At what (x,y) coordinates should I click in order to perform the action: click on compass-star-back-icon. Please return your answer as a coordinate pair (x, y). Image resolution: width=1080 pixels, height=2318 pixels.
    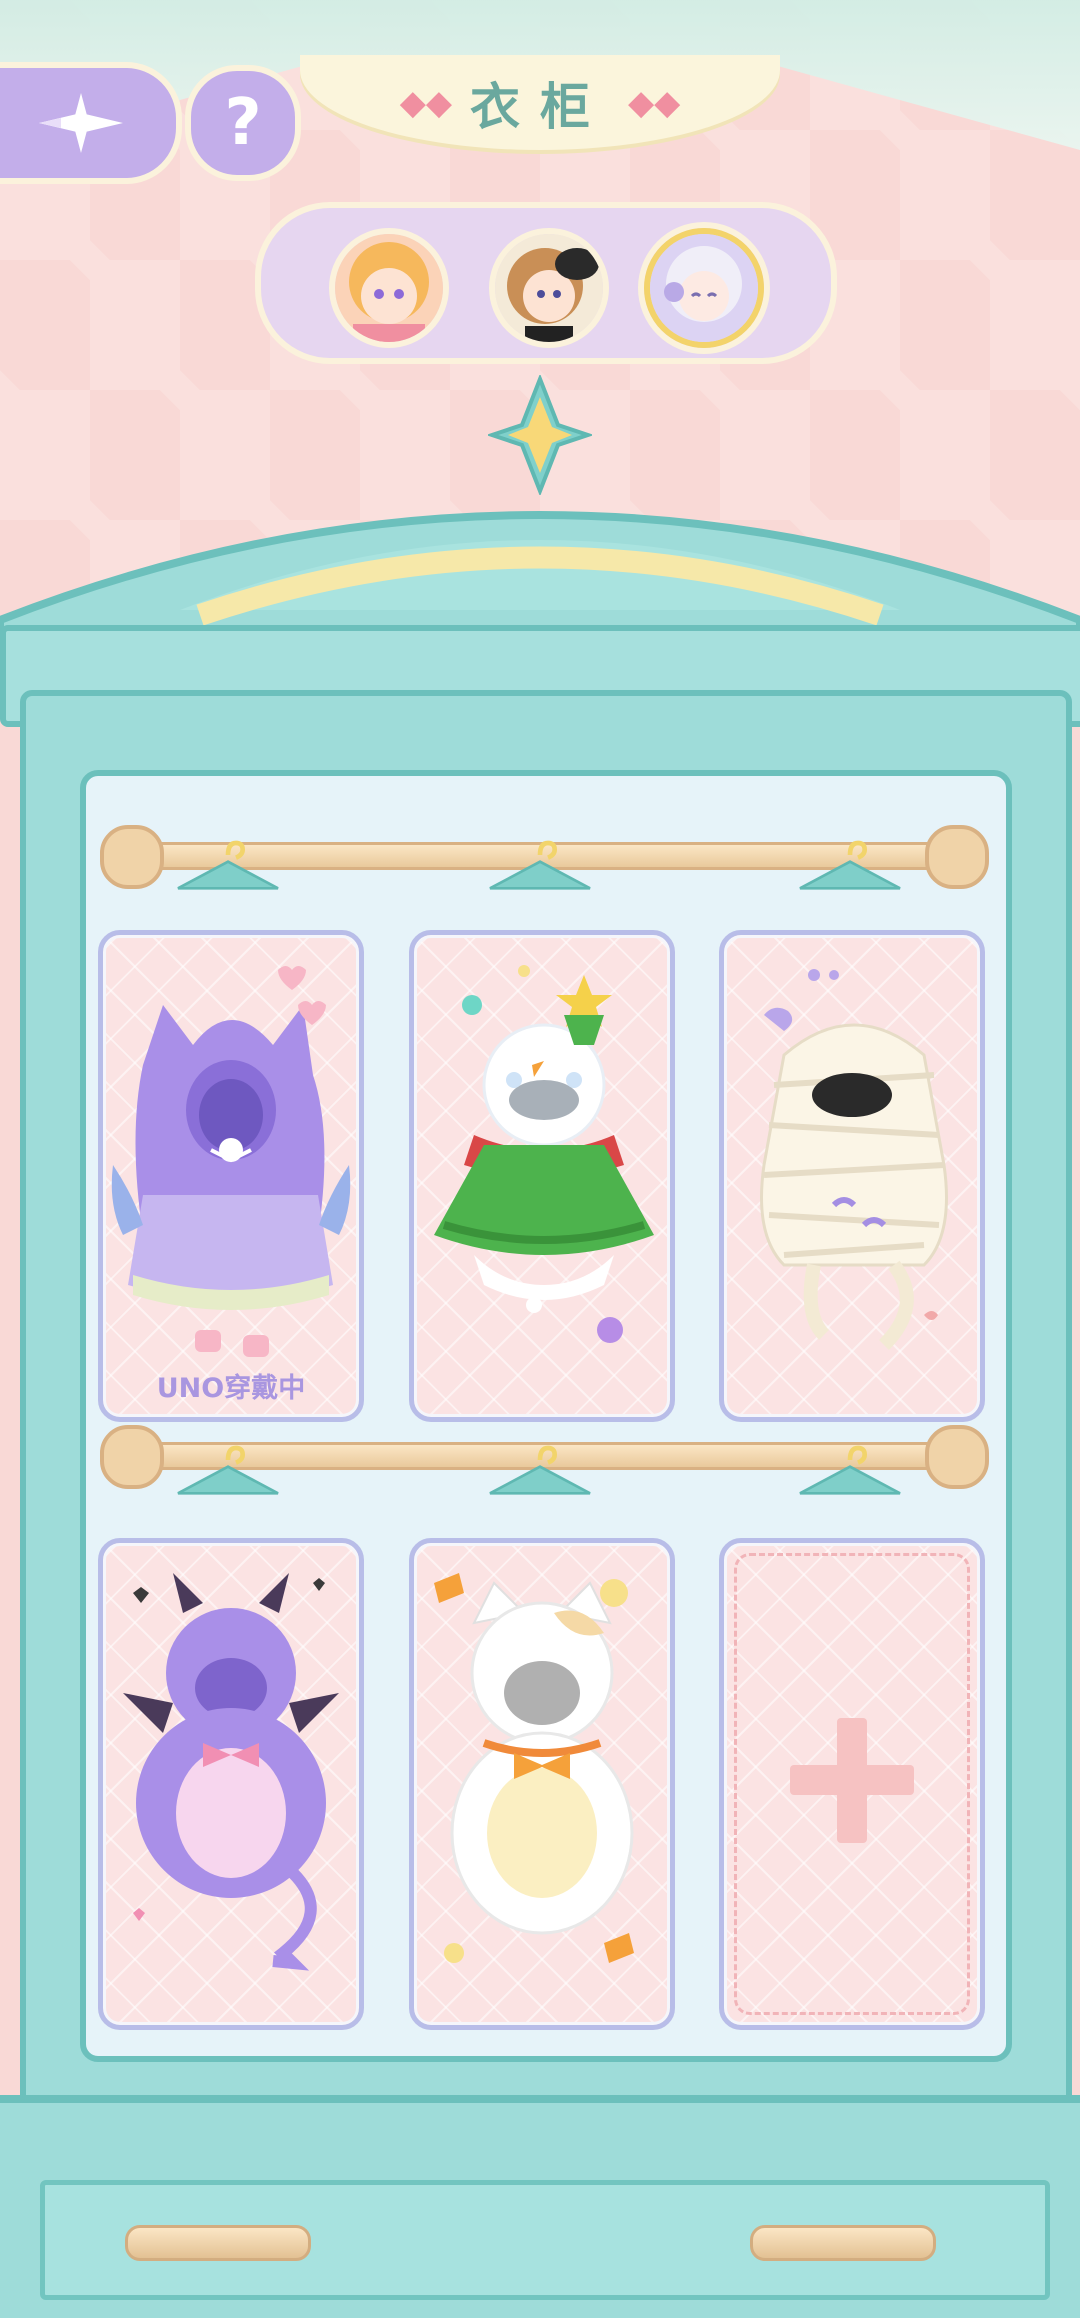
    Looking at the image, I should click on (81, 123).